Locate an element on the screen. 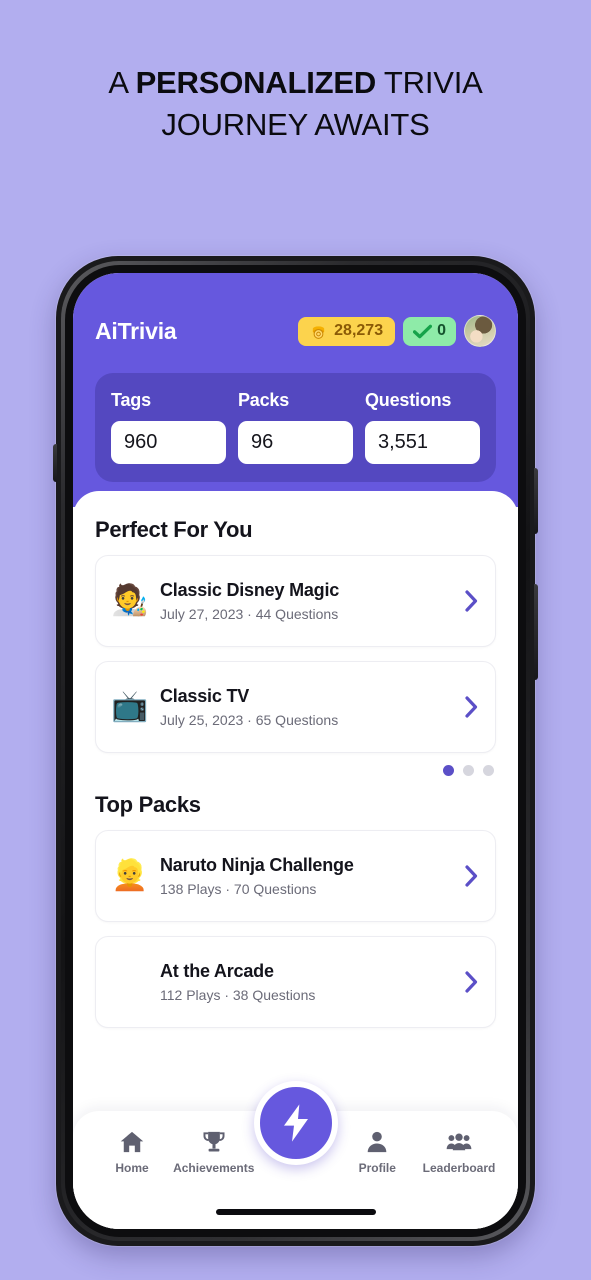 The width and height of the screenshot is (591, 1280). nav-item-home-label: Home is located at coordinates (132, 1168).